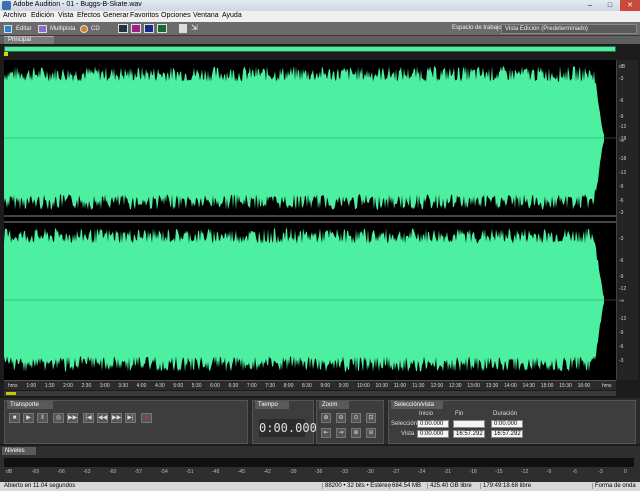 This screenshot has height=491, width=640. What do you see at coordinates (405, 486) in the screenshot?
I see `status-size: 684.54 MB` at bounding box center [405, 486].